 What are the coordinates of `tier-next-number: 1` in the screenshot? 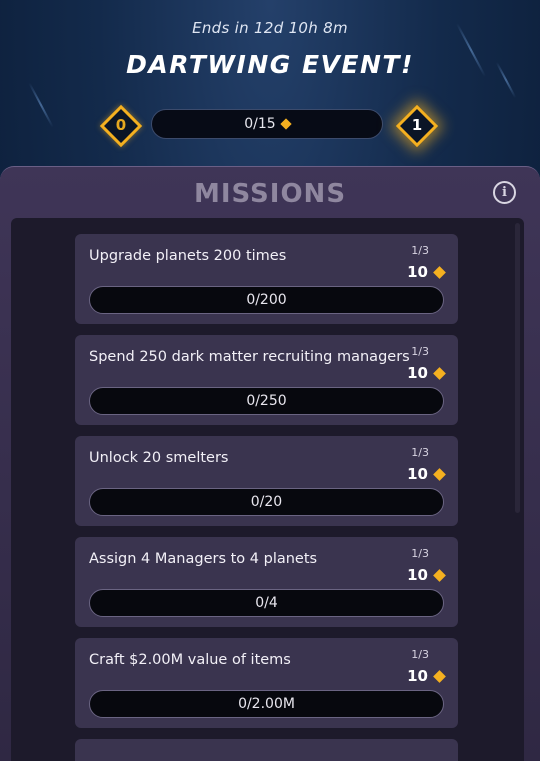 It's located at (417, 125).